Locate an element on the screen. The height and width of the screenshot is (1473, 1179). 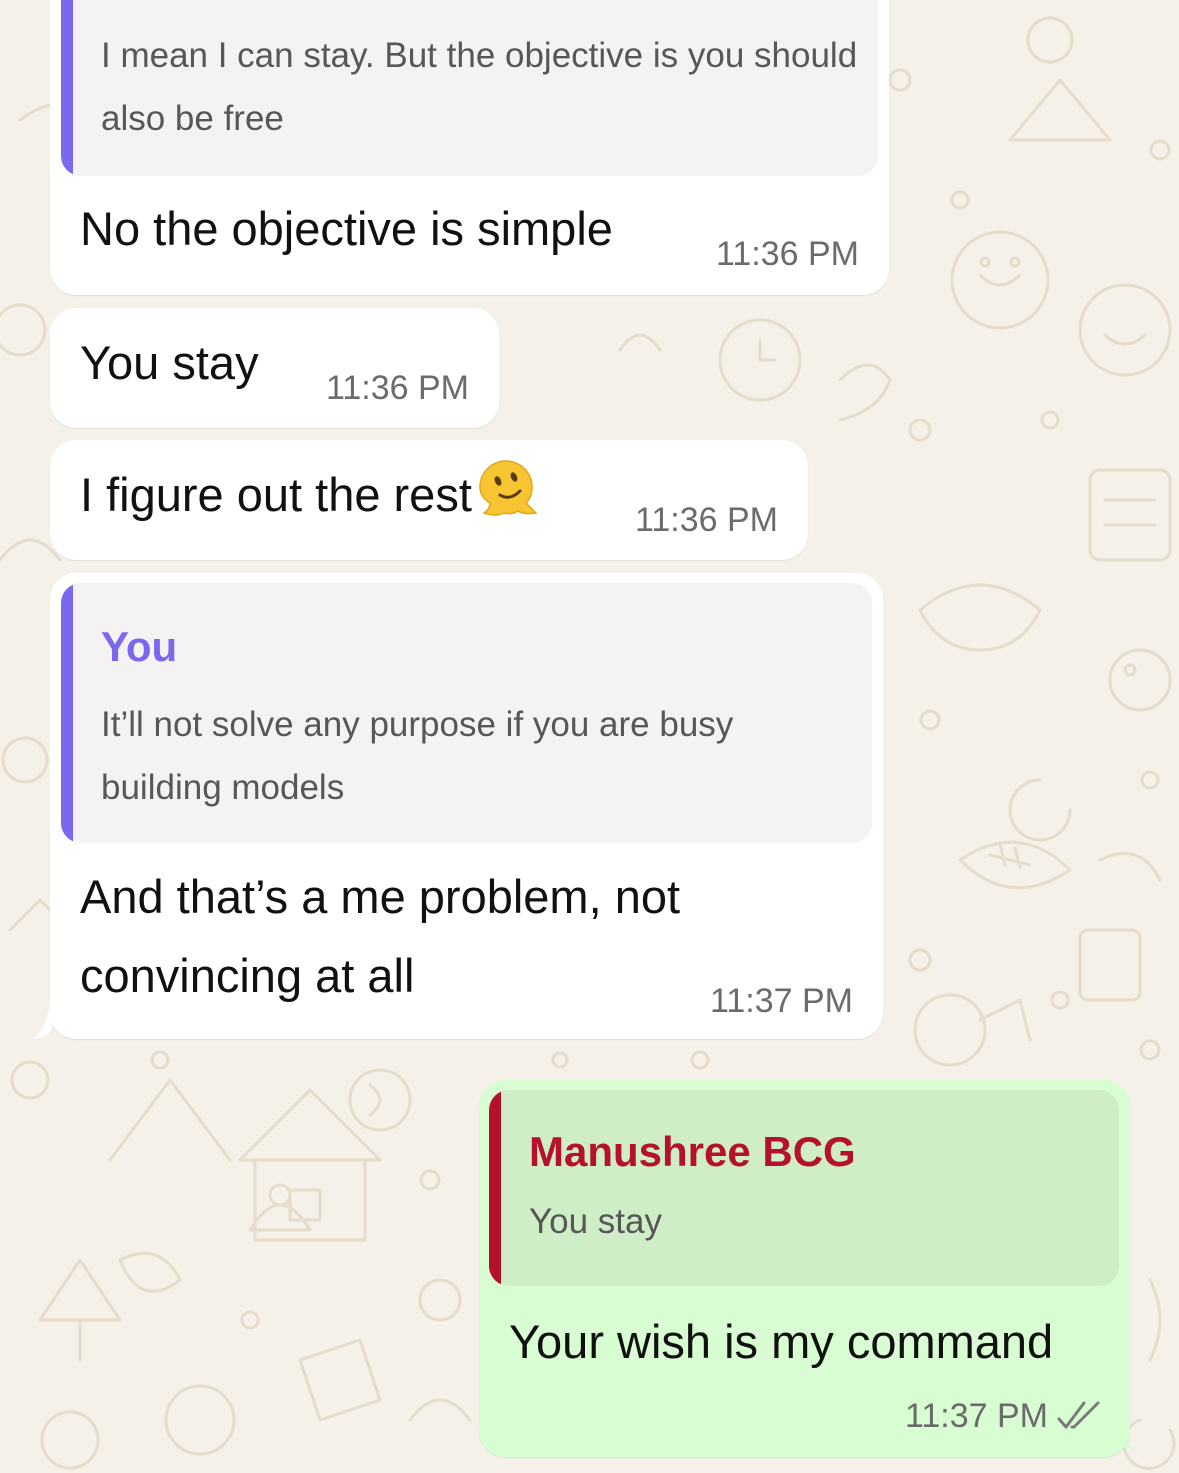
message-timestamp-text: 11:37 PM is located at coordinates (976, 1416).